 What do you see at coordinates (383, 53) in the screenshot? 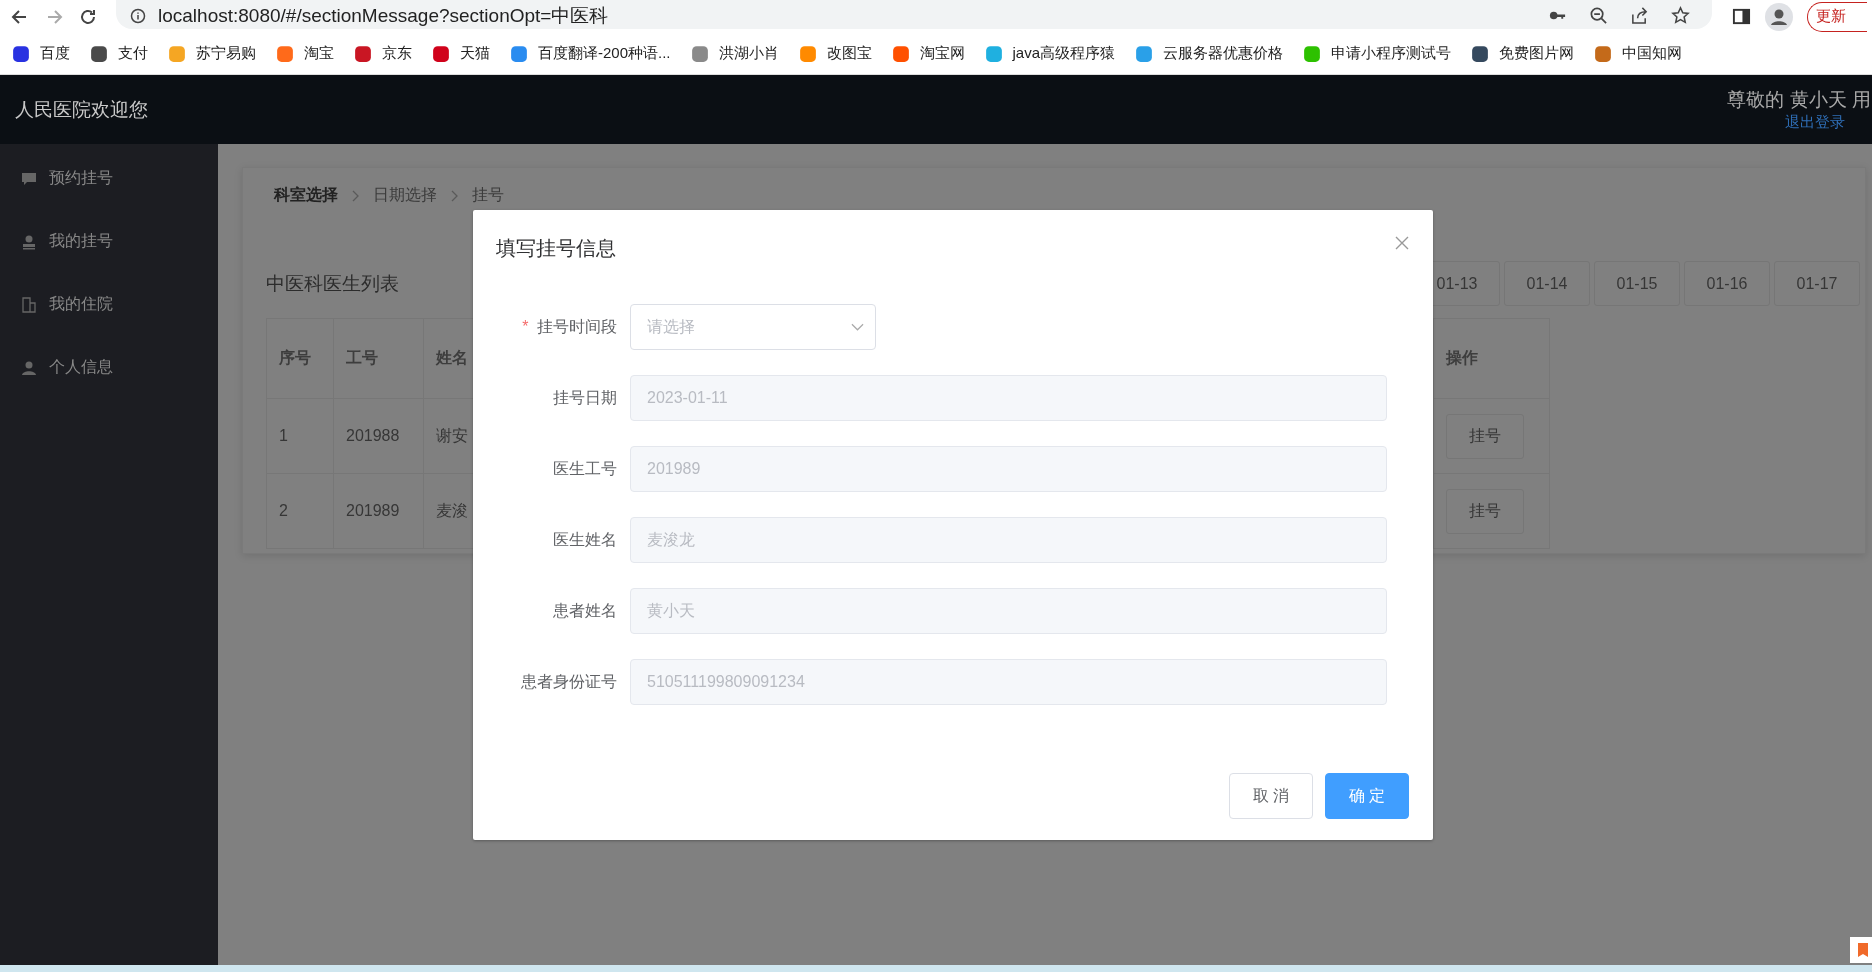
I see `bookmark: 京东` at bounding box center [383, 53].